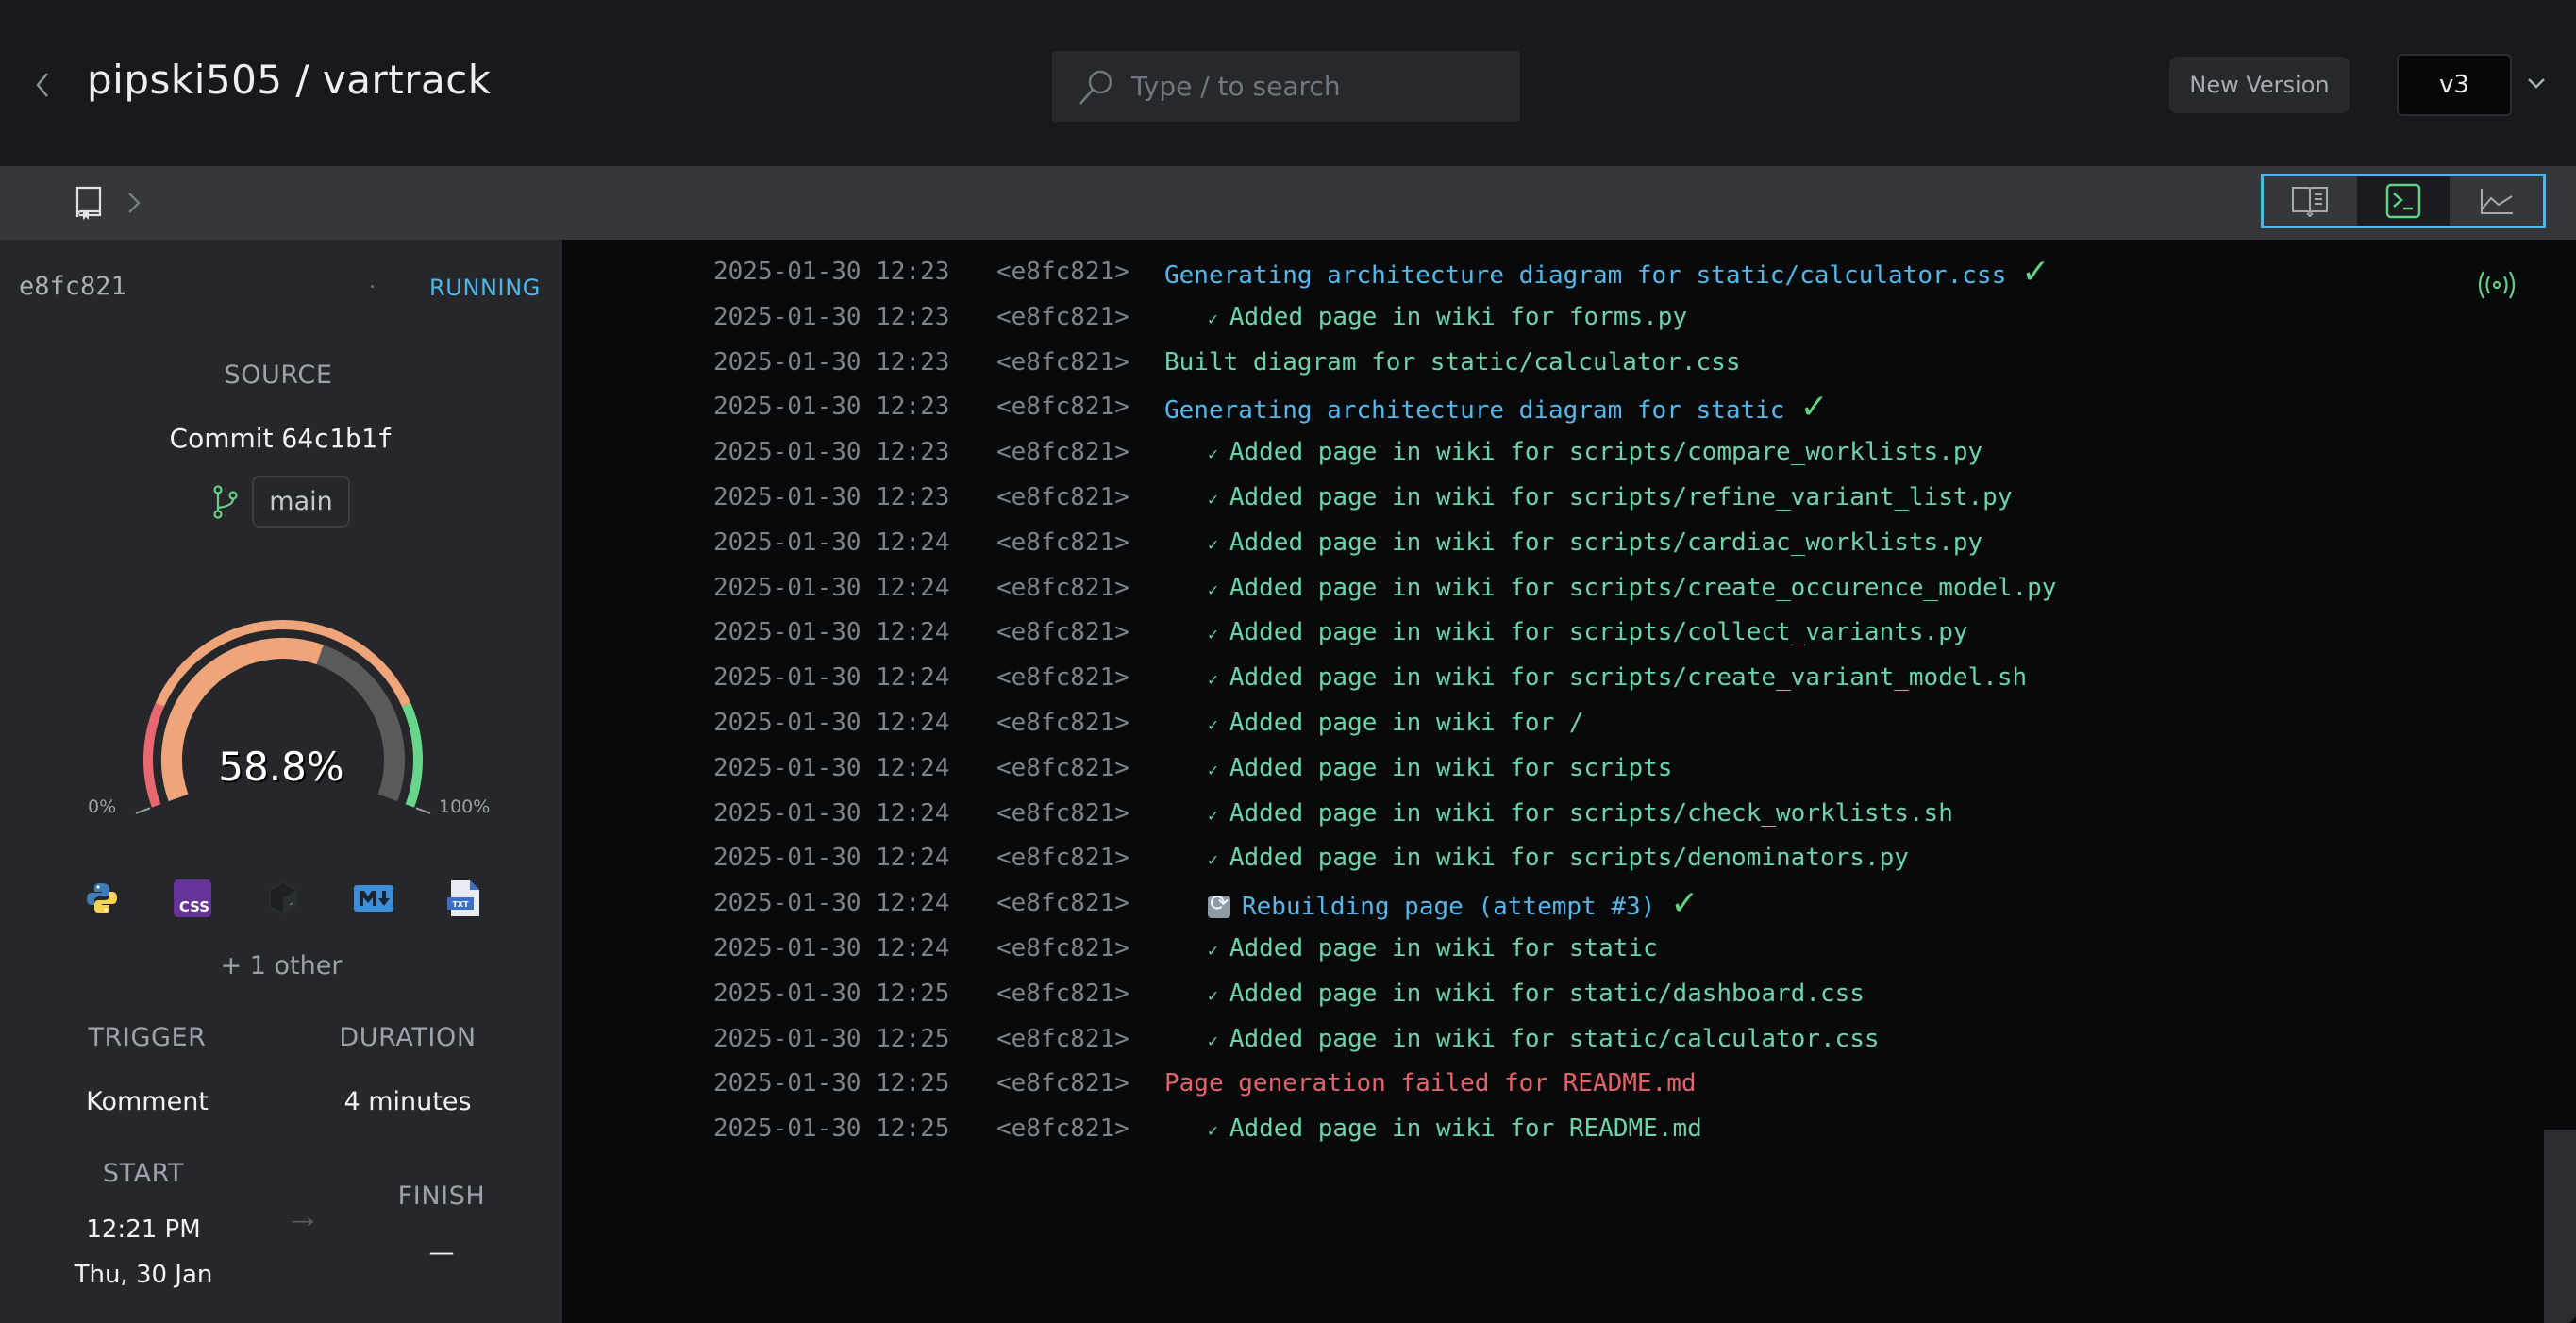  I want to click on view-tab-wiki, so click(2310, 201).